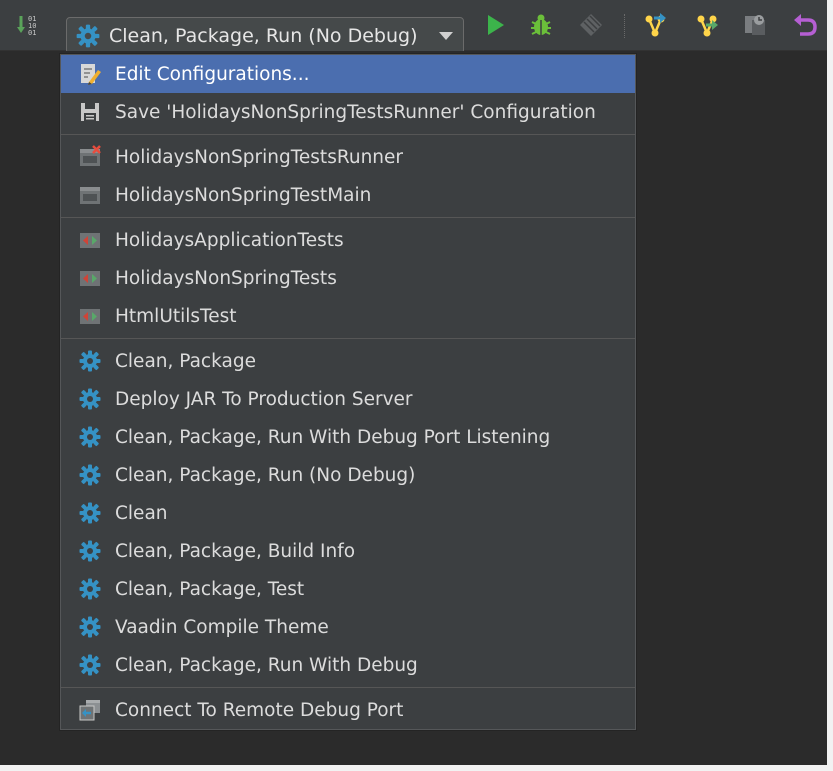 The image size is (833, 771). Describe the element at coordinates (495, 25) in the screenshot. I see `run-icon` at that location.